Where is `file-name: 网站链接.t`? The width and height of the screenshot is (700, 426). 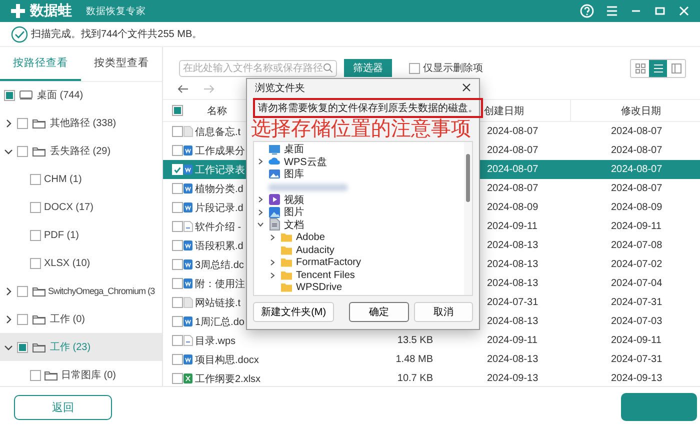 file-name: 网站链接.t is located at coordinates (218, 303).